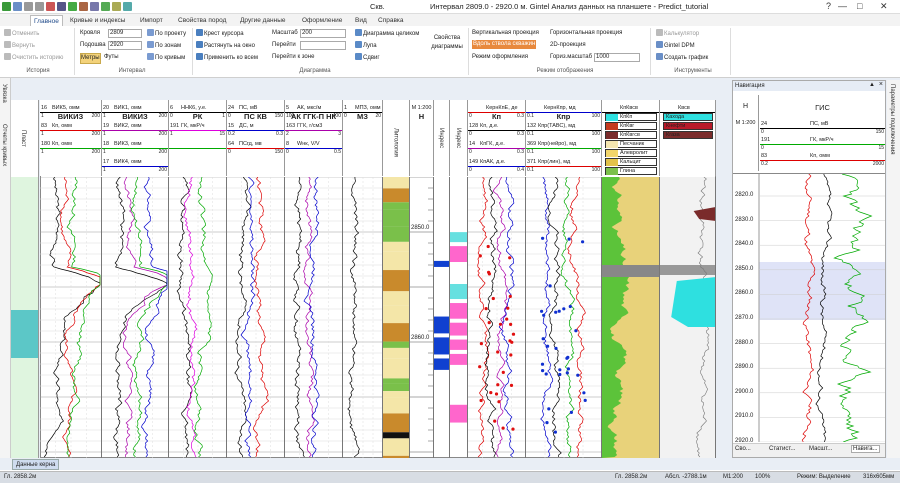 The width and height of the screenshot is (900, 483). Describe the element at coordinates (828, 6) in the screenshot. I see `help-button: ?` at that location.